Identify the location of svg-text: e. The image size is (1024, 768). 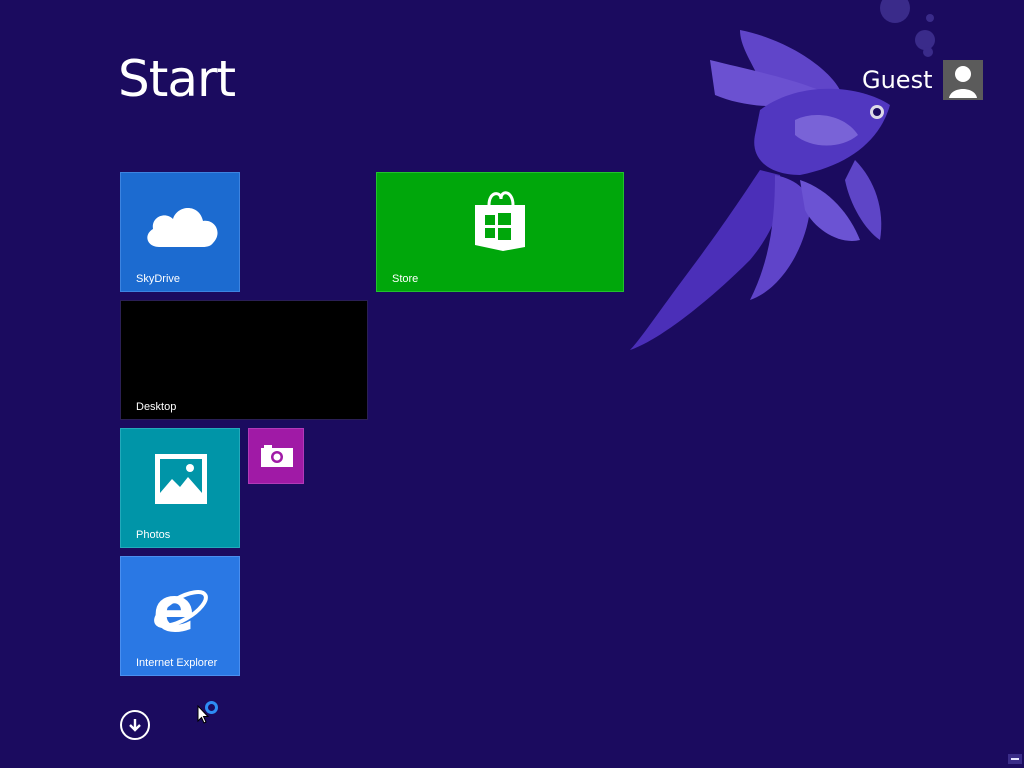
(174, 609).